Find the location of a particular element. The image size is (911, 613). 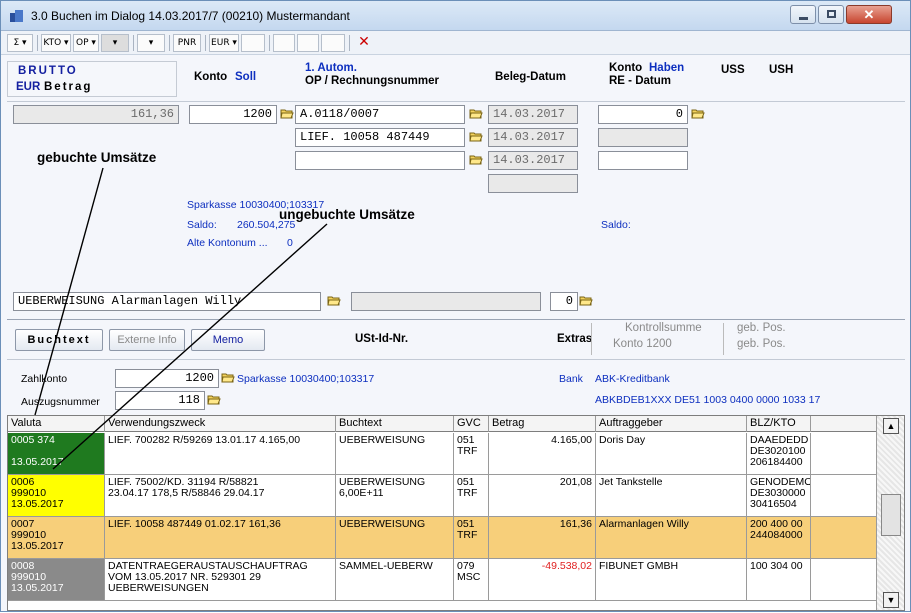

cell-blz: 100 304 00 is located at coordinates (779, 579).